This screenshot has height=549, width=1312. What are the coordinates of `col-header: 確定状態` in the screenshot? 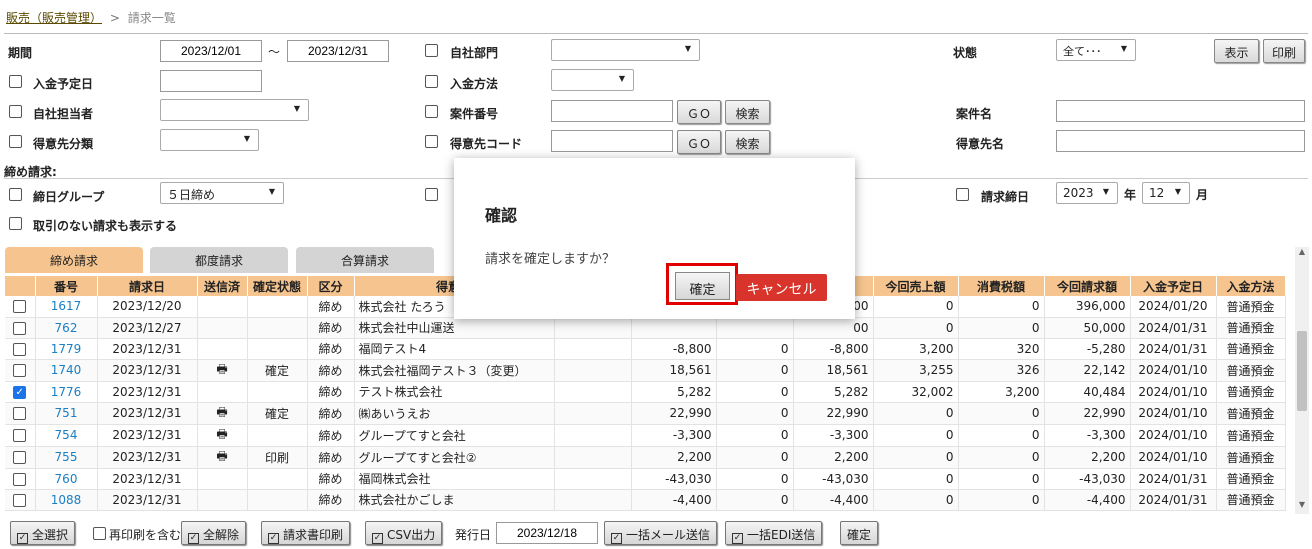 It's located at (277, 286).